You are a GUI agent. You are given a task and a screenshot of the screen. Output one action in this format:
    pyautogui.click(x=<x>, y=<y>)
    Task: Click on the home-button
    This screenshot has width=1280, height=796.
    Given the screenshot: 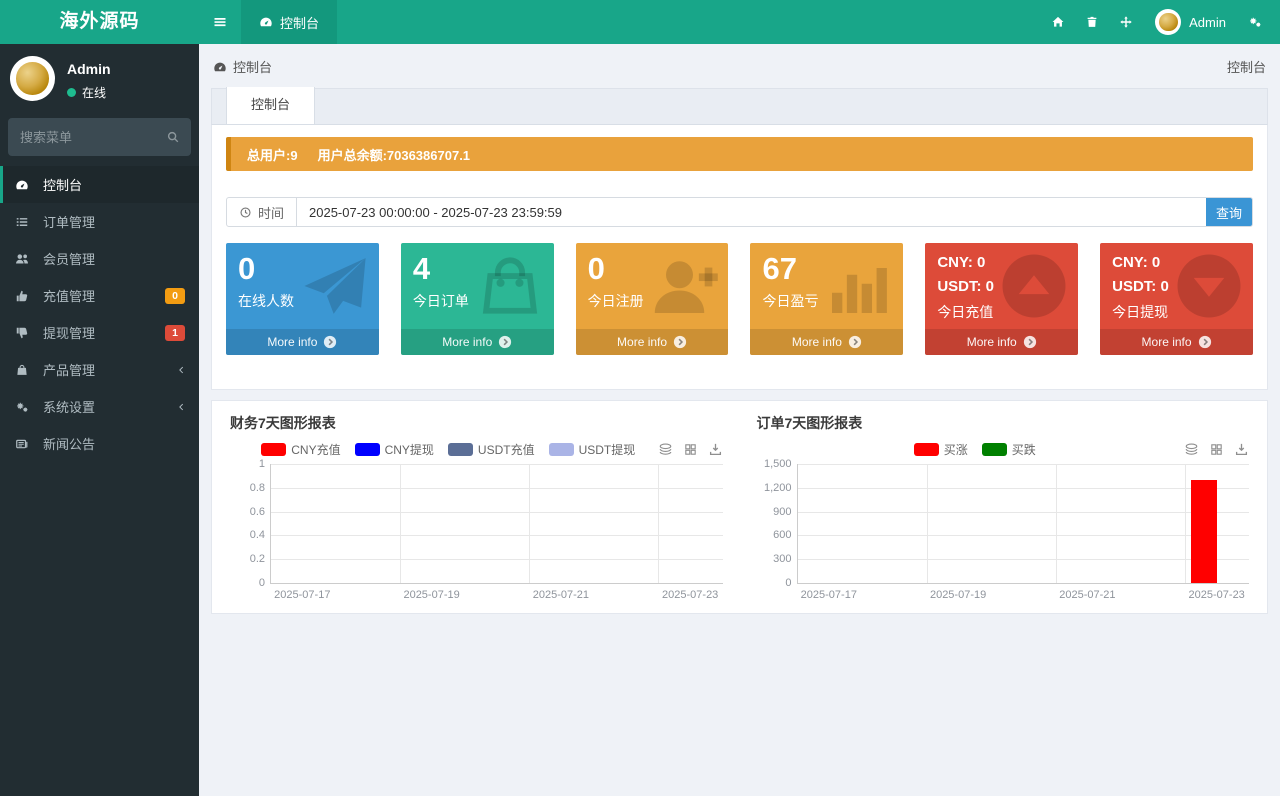 What is the action you would take?
    pyautogui.click(x=1058, y=22)
    